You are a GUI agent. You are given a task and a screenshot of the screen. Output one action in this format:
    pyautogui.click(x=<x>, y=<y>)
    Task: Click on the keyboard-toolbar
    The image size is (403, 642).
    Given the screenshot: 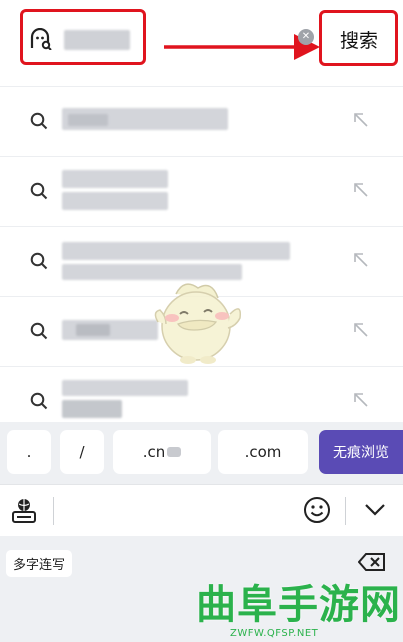 What is the action you would take?
    pyautogui.click(x=201, y=510)
    